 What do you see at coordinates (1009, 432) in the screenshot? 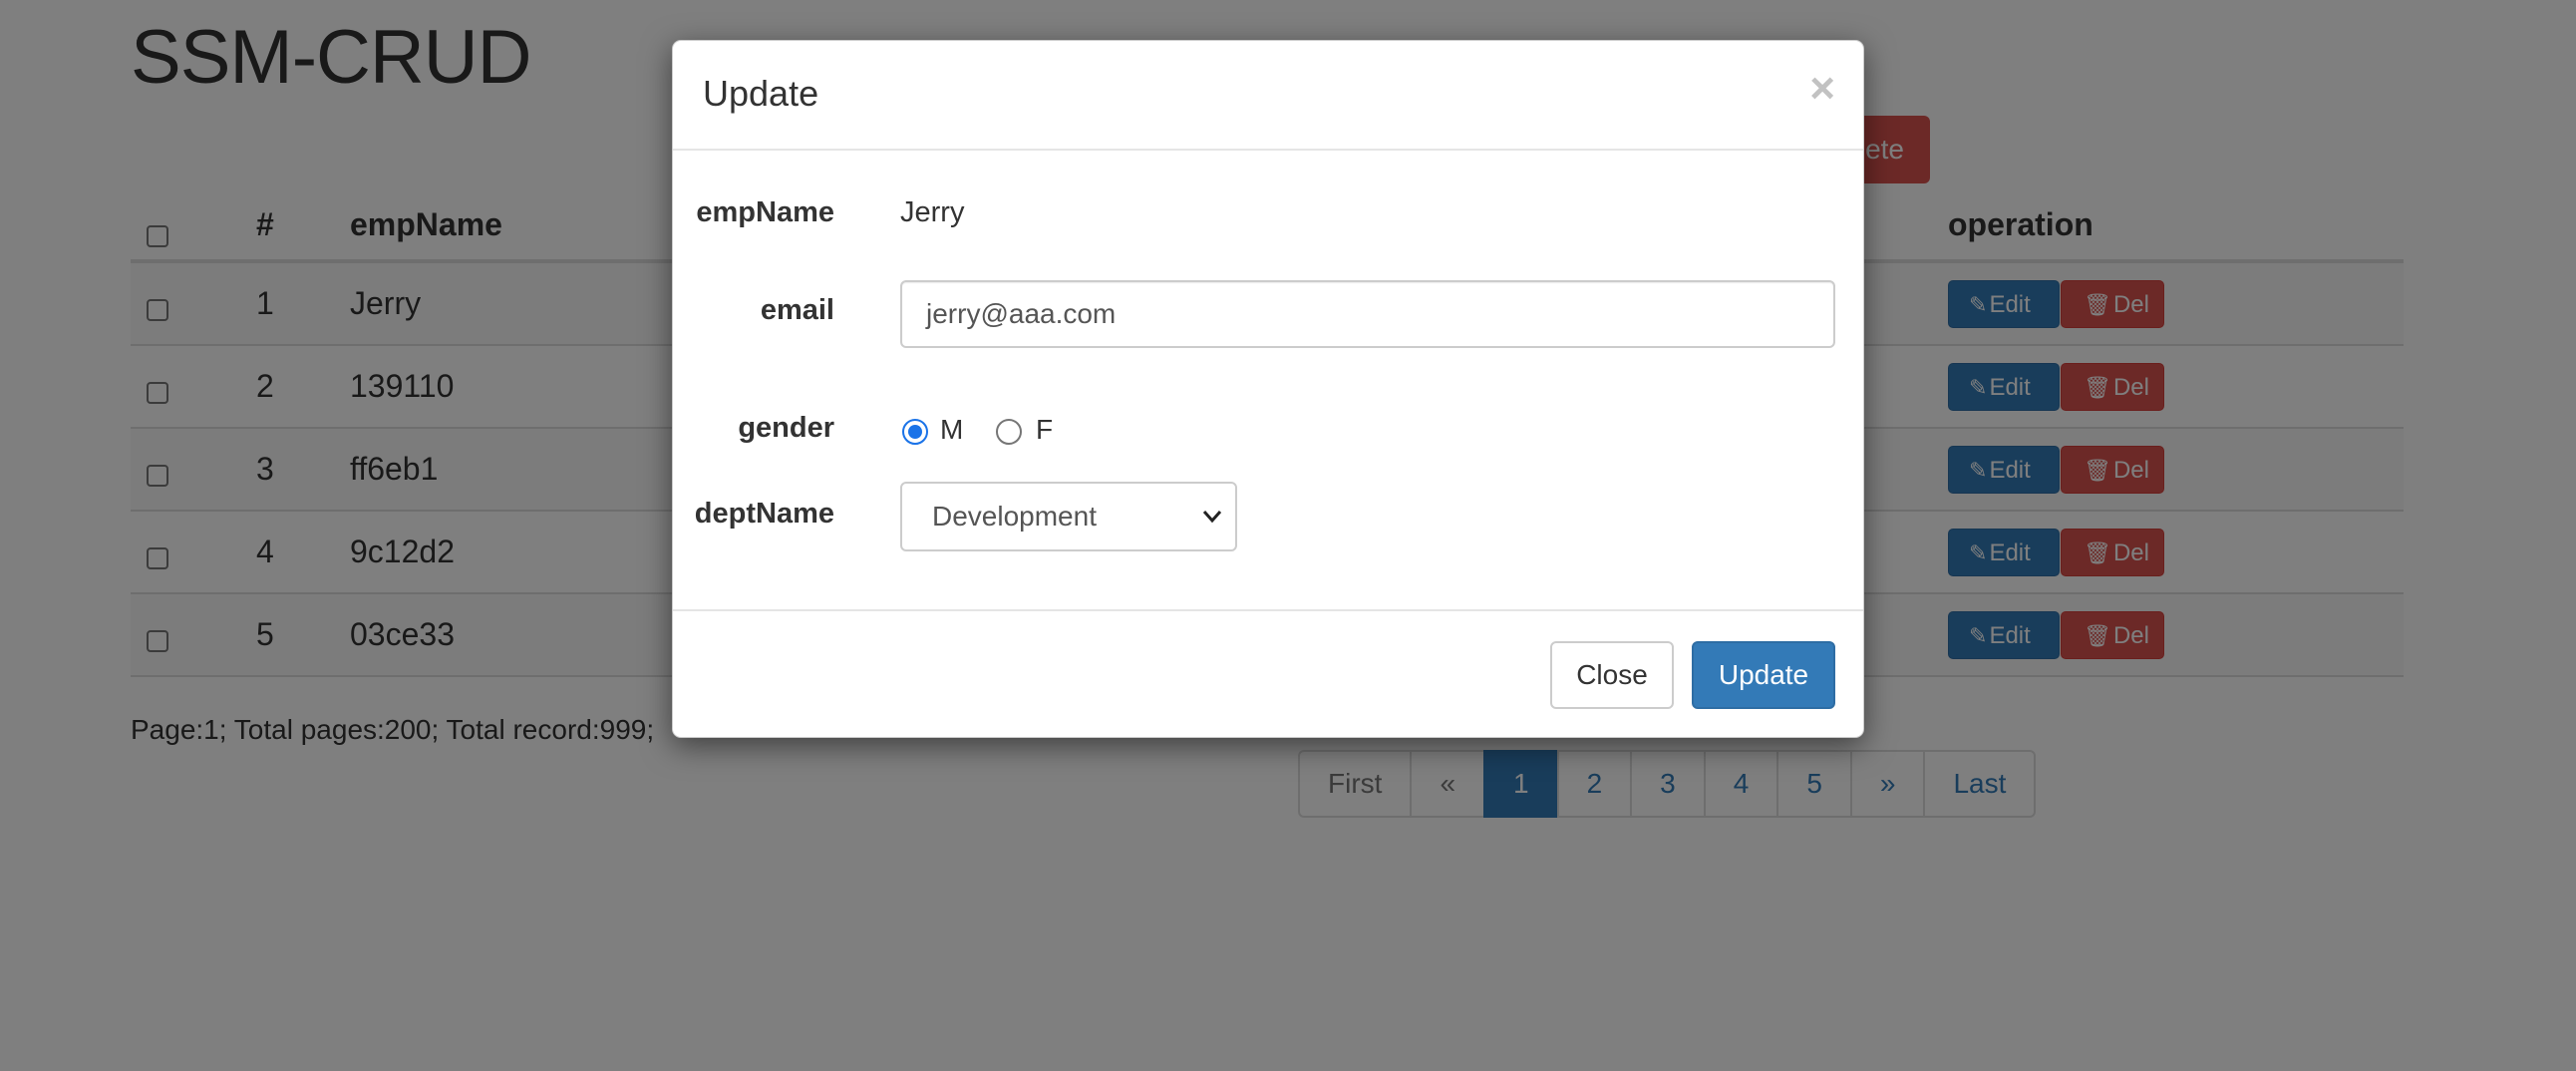
I see `gender-f-radio` at bounding box center [1009, 432].